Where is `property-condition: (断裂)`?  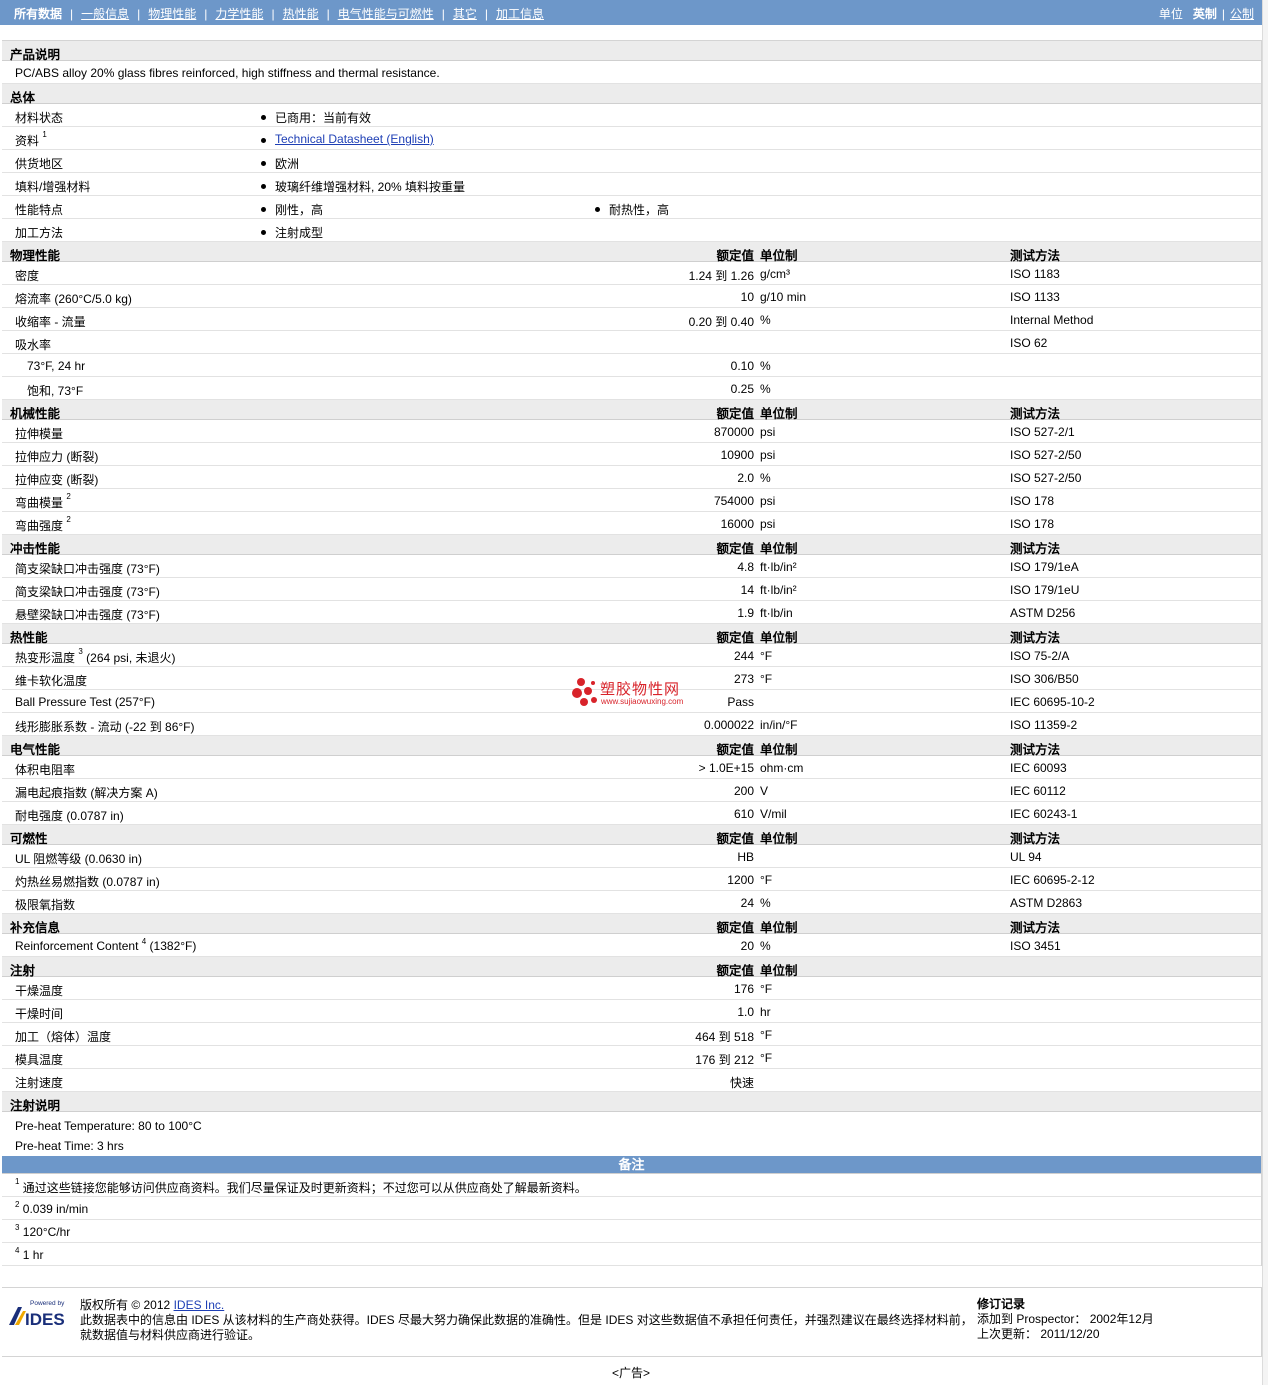
property-condition: (断裂) is located at coordinates (82, 480).